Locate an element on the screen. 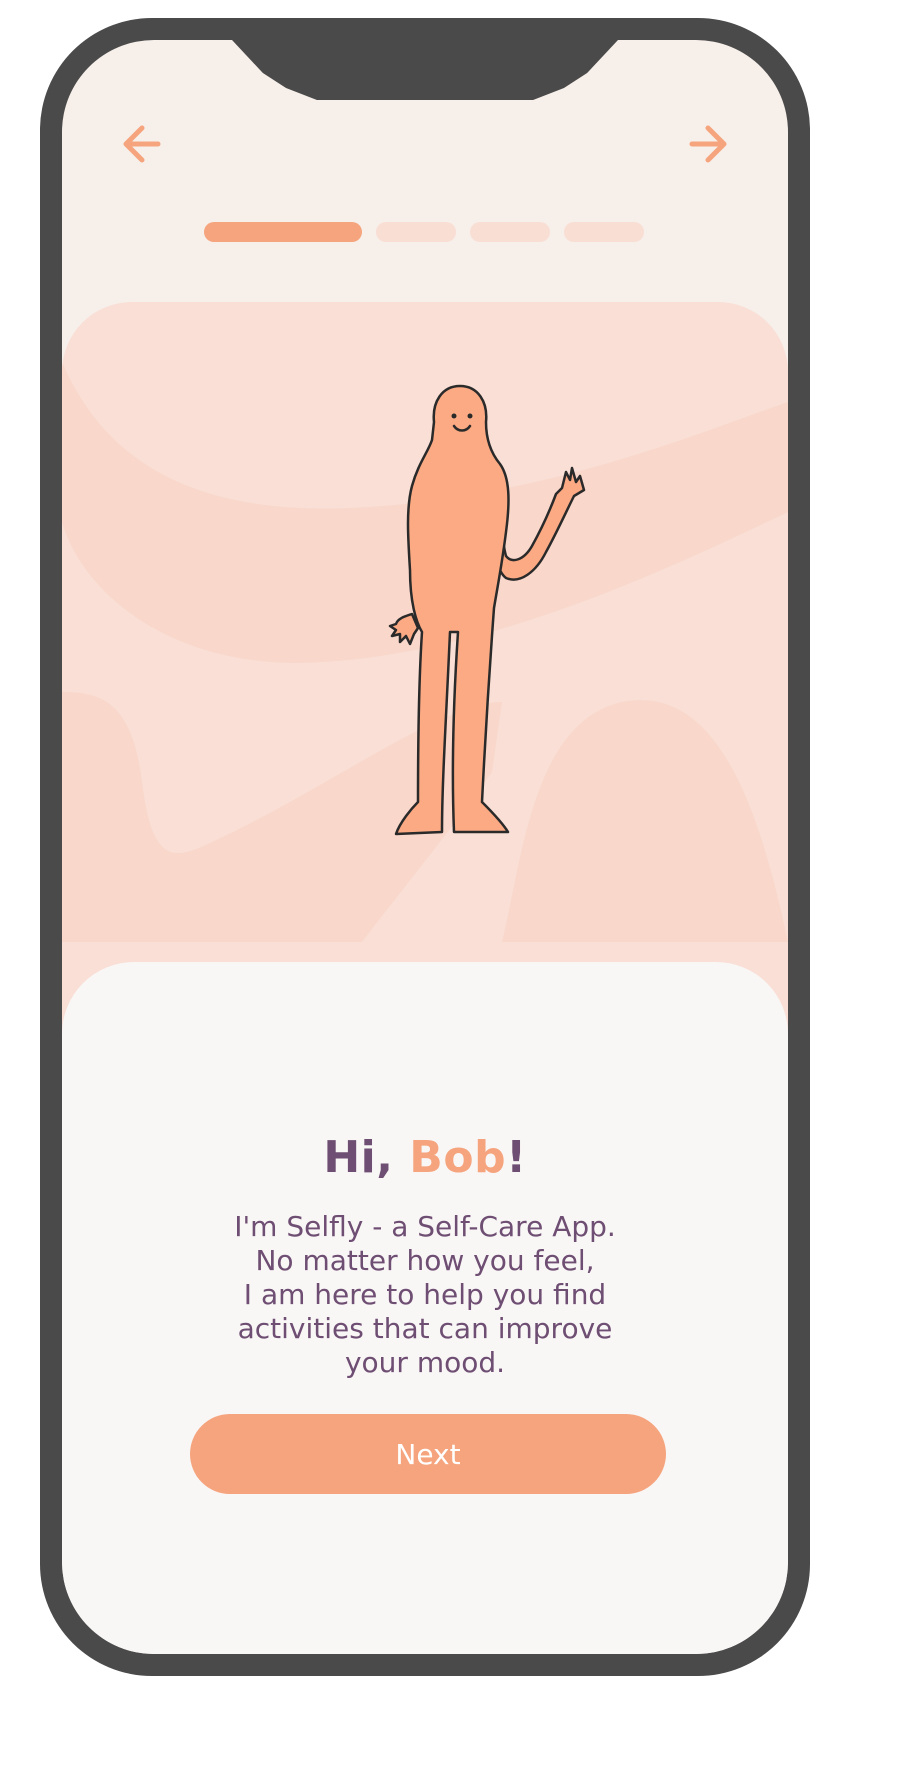  message-line: your mood. is located at coordinates (425, 1362).